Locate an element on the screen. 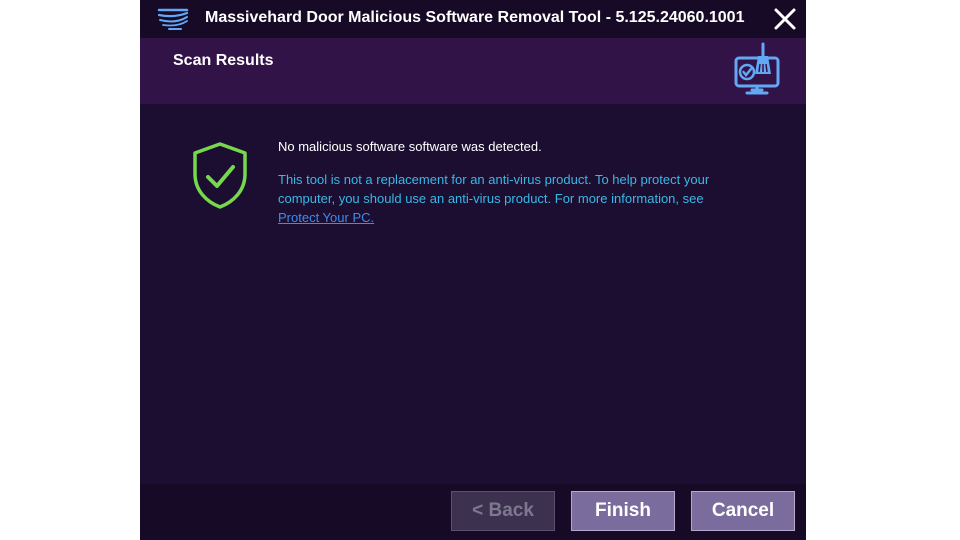 This screenshot has width=960, height=540. page-header: Scan Results is located at coordinates (473, 71).